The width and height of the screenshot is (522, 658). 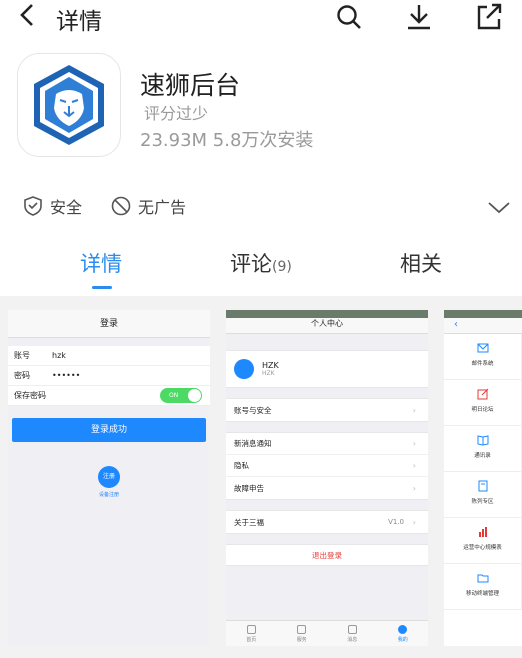 I want to click on tabbar-mine: 我的, so click(x=403, y=633).